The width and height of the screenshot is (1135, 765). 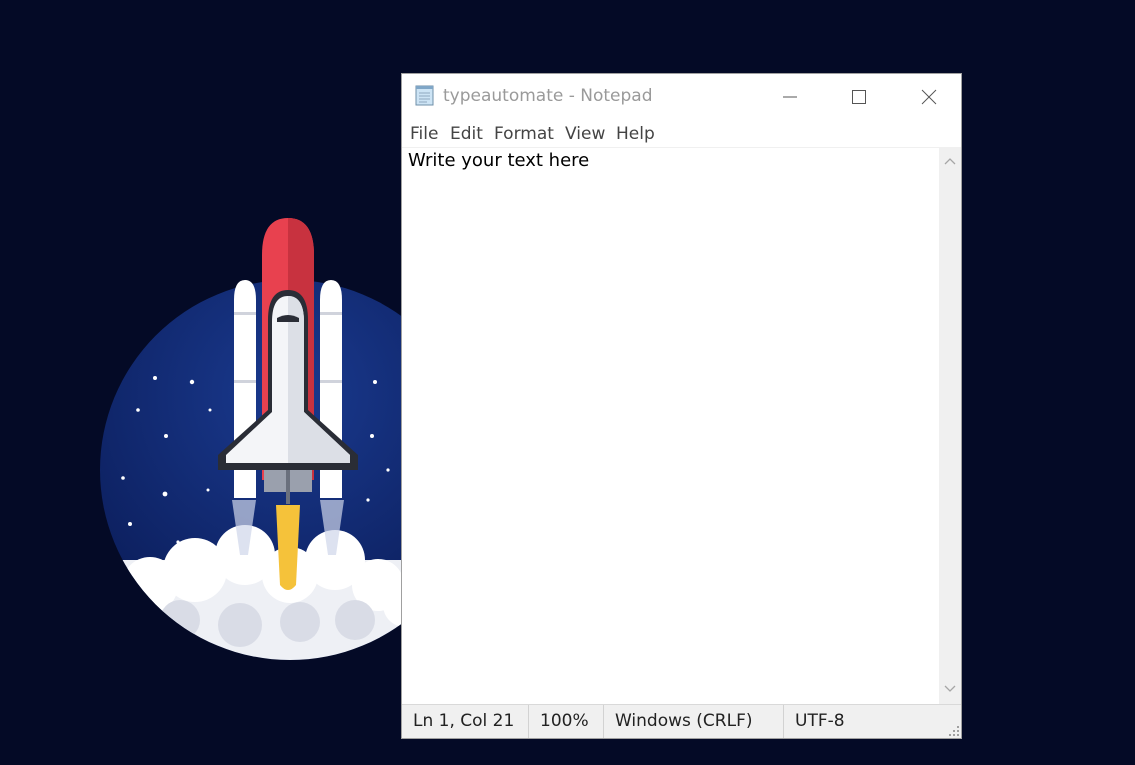 I want to click on scroll-up-arrow-icon, so click(x=950, y=161).